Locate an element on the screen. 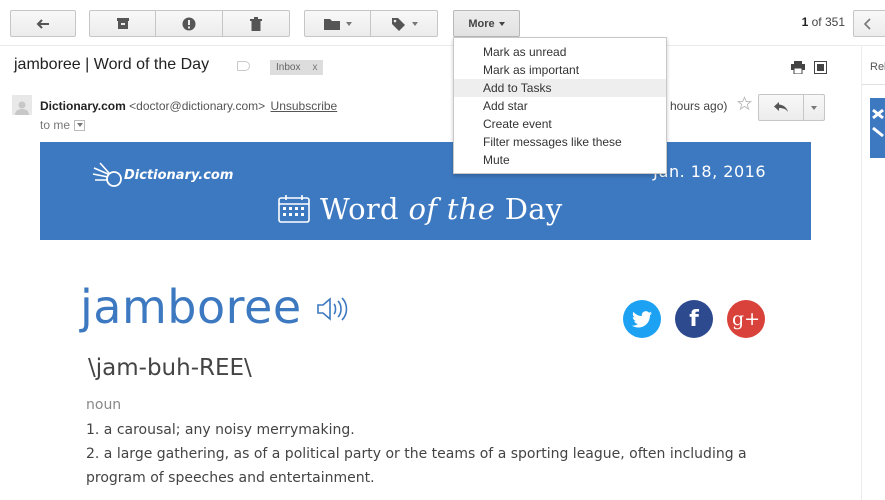 Image resolution: width=885 pixels, height=500 pixels. dictionary-logo-icon is located at coordinates (107, 174).